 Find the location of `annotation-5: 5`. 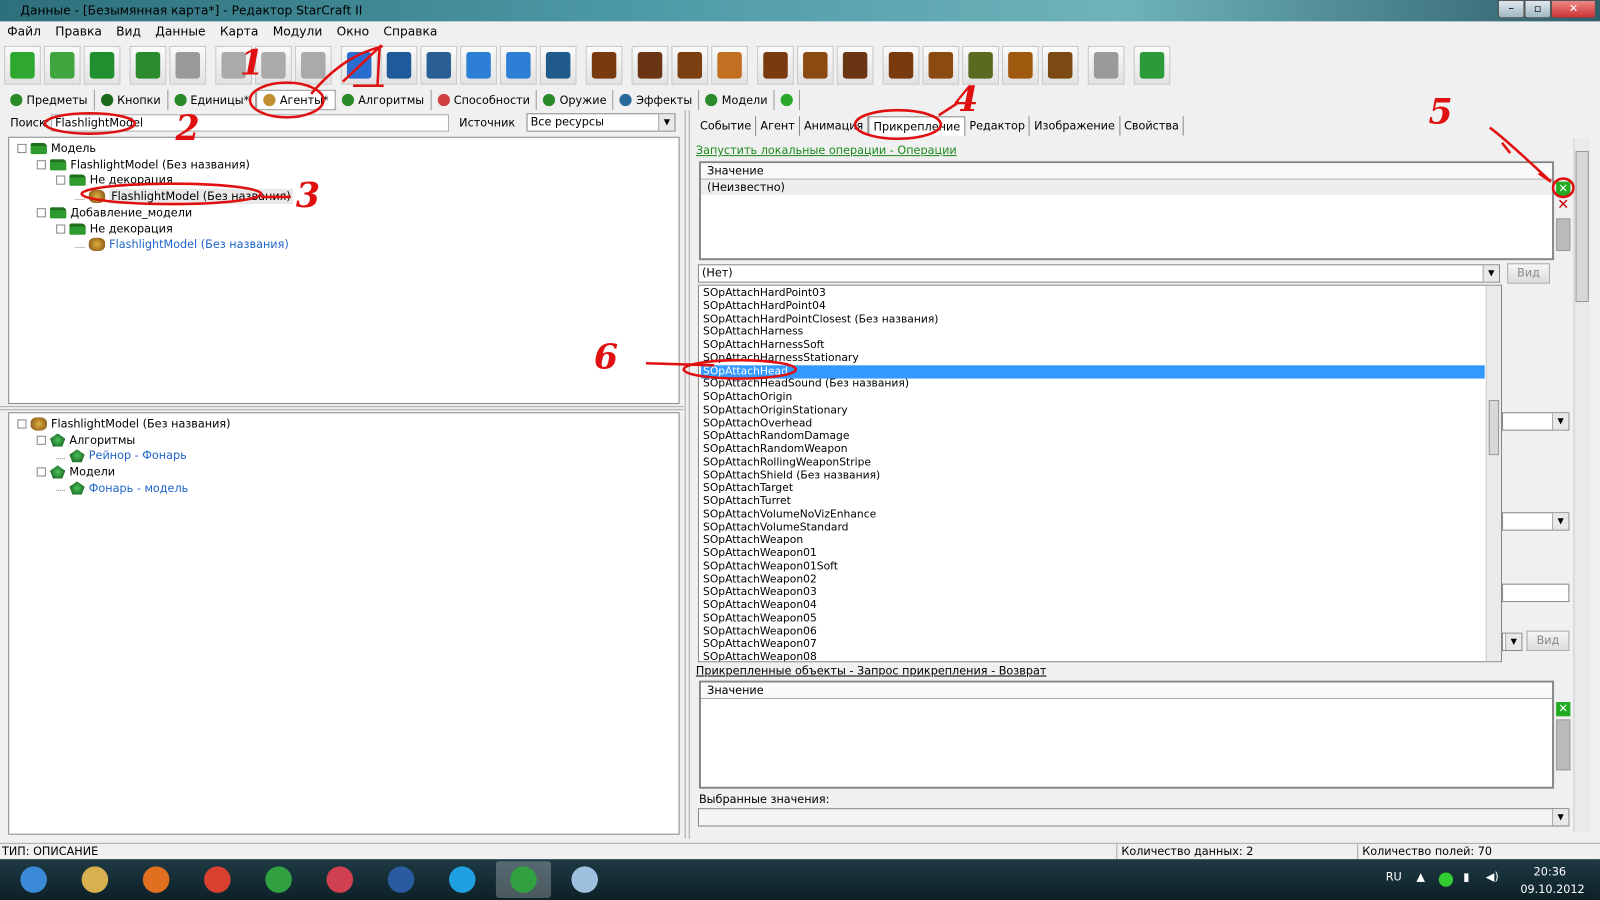

annotation-5: 5 is located at coordinates (1440, 112).